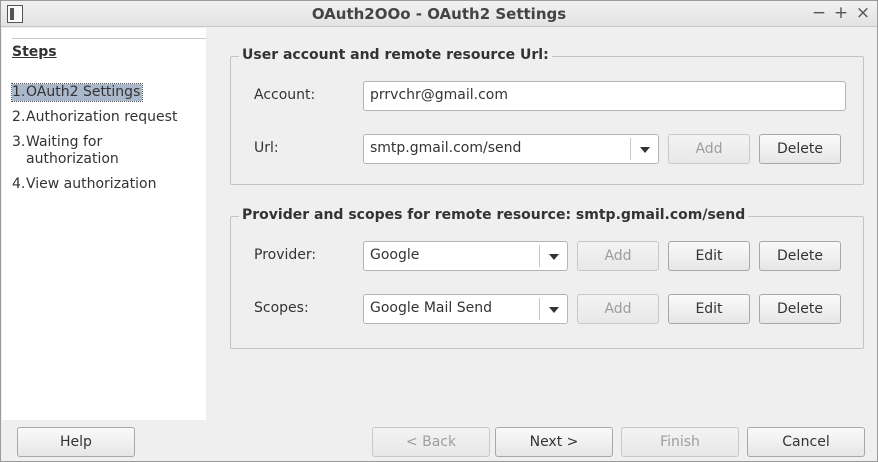 This screenshot has width=878, height=462. Describe the element at coordinates (102, 117) in the screenshot. I see `step-label: Authorization request` at that location.